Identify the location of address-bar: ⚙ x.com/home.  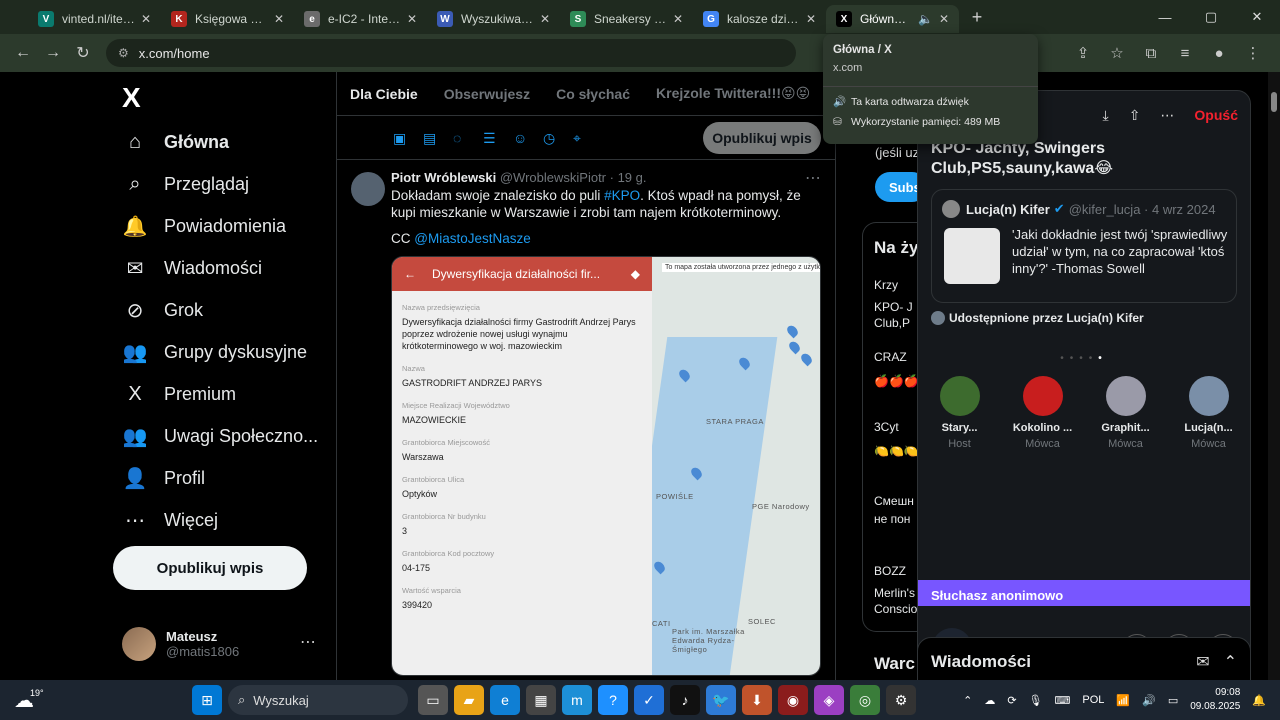
(451, 53).